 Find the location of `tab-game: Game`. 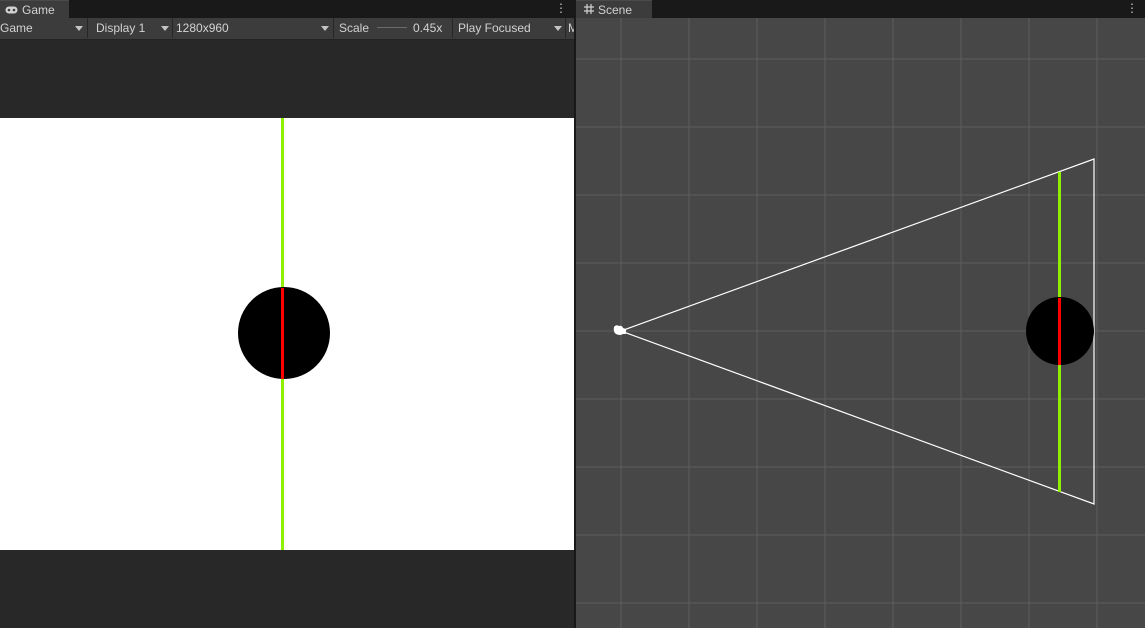

tab-game: Game is located at coordinates (34, 9).